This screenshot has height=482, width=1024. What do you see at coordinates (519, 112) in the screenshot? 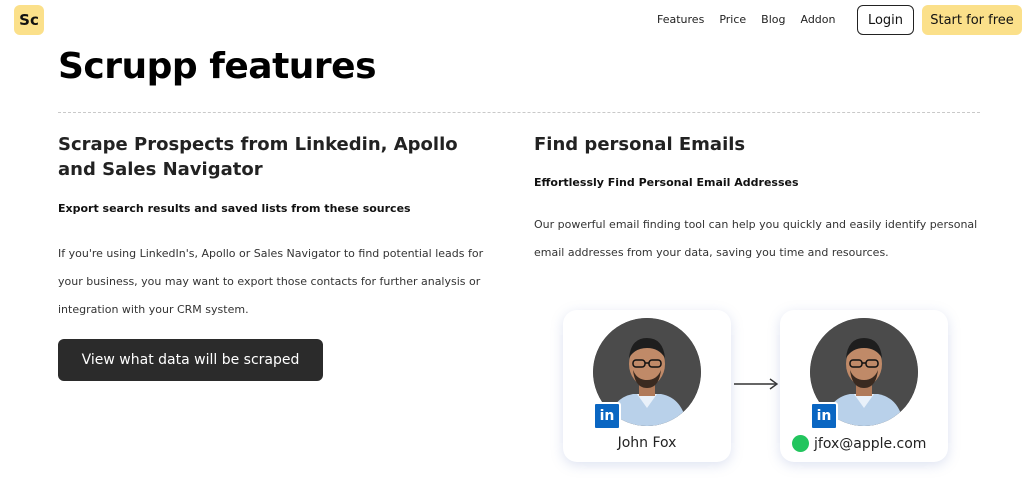
I see `divider` at bounding box center [519, 112].